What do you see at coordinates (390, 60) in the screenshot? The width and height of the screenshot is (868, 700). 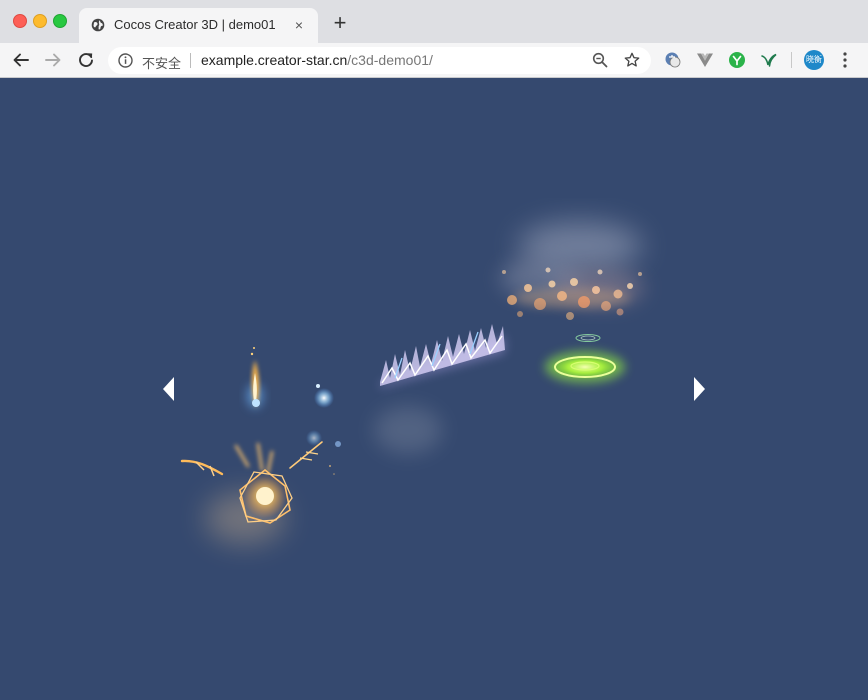 I see `url-path: /c3d-demo01/` at bounding box center [390, 60].